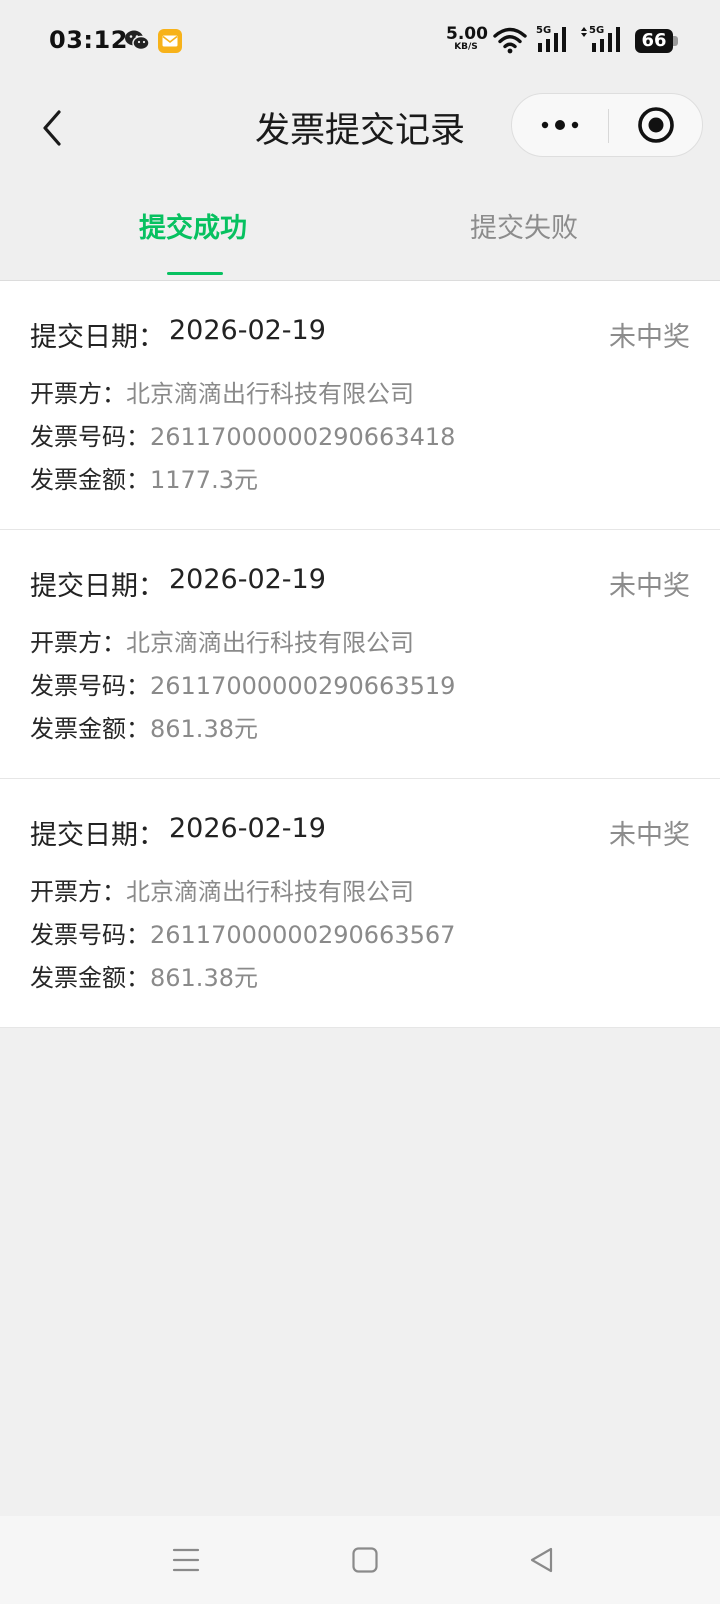 This screenshot has width=720, height=1604. I want to click on close-miniprogram-button, so click(656, 125).